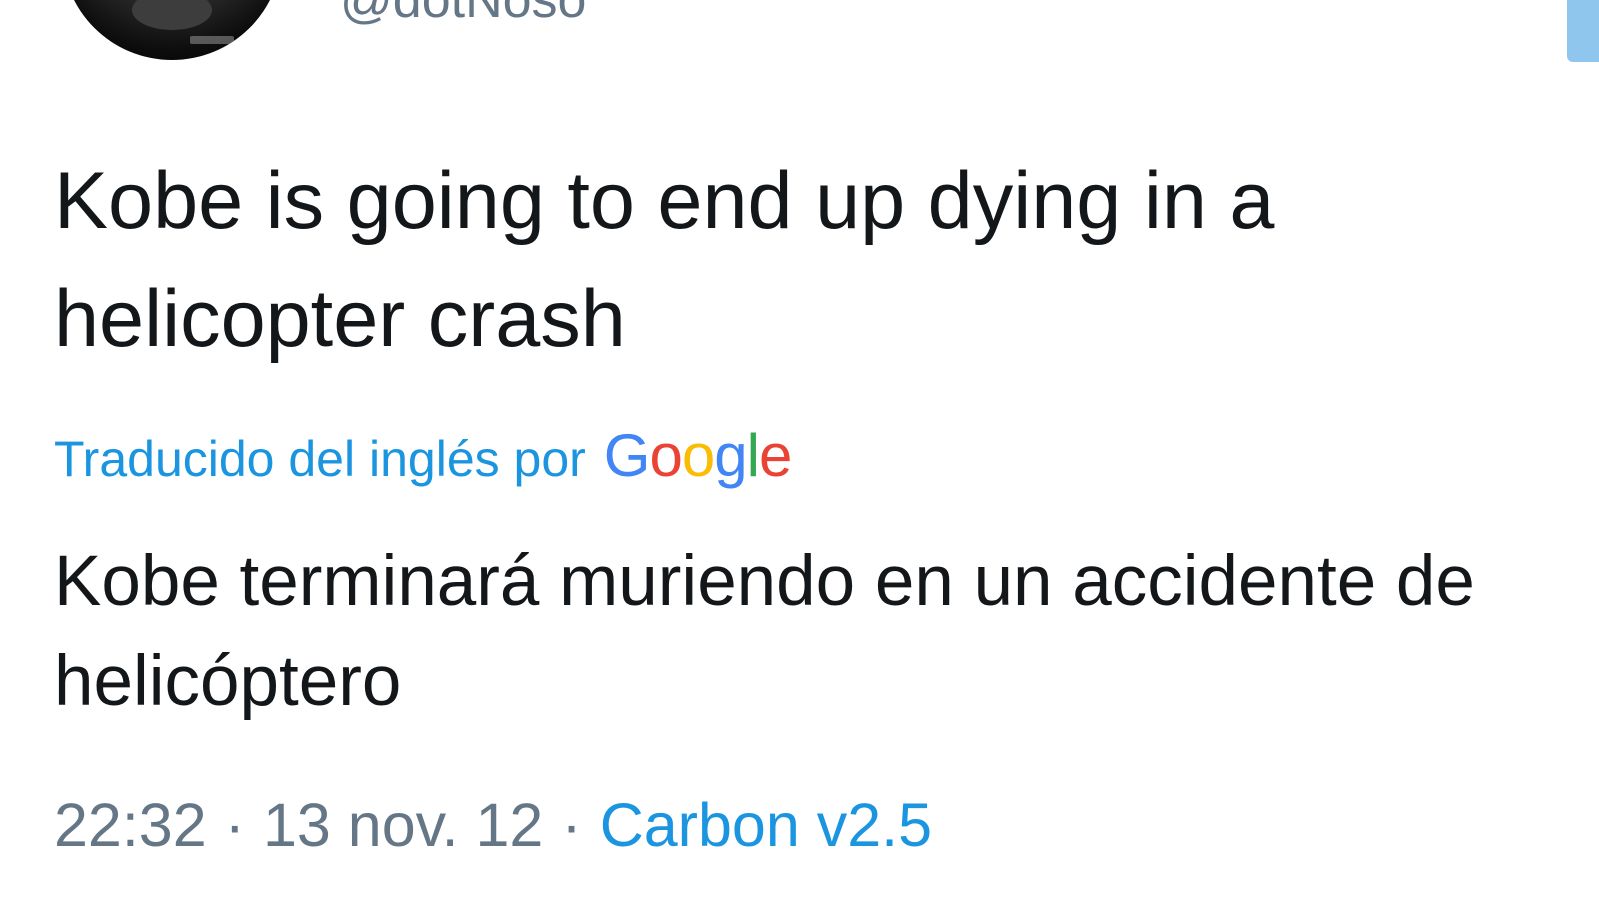 This screenshot has width=1599, height=900. Describe the element at coordinates (320, 459) in the screenshot. I see `translated-by-label: Traducido del inglés por` at that location.